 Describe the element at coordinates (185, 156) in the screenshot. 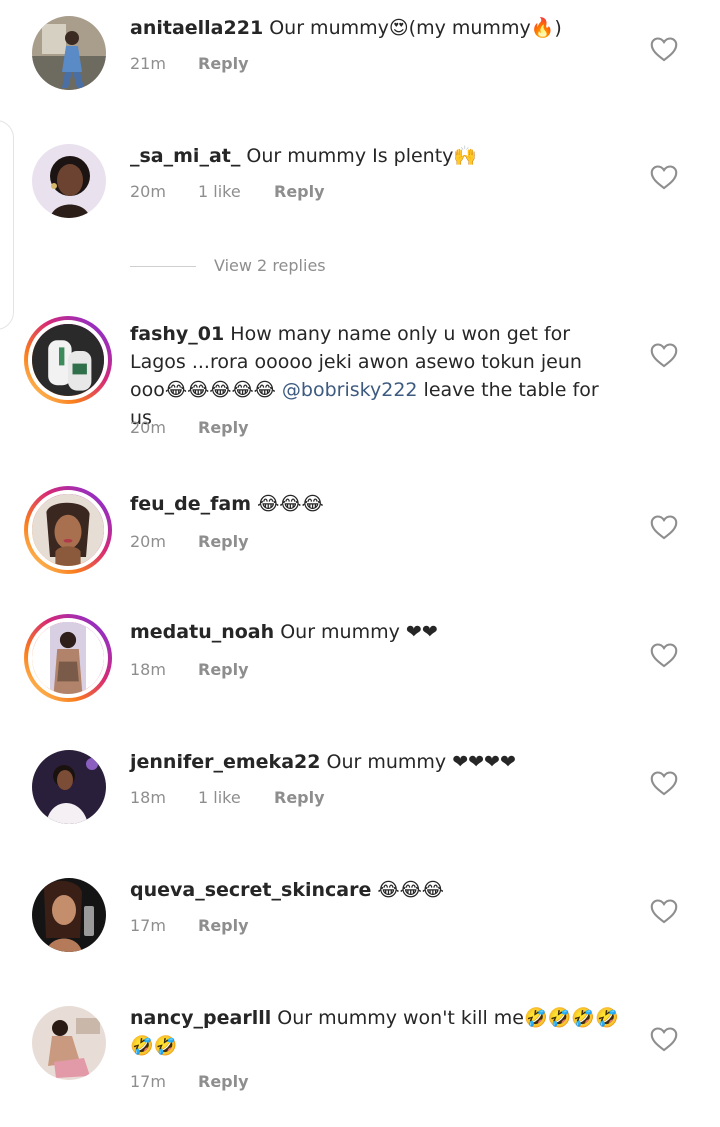

I see `comment-username: _sa_mi_at_` at that location.